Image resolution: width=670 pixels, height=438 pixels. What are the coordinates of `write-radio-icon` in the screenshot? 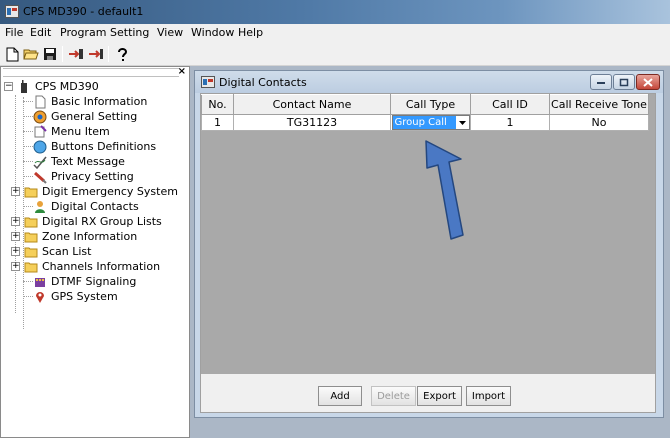 It's located at (96, 54).